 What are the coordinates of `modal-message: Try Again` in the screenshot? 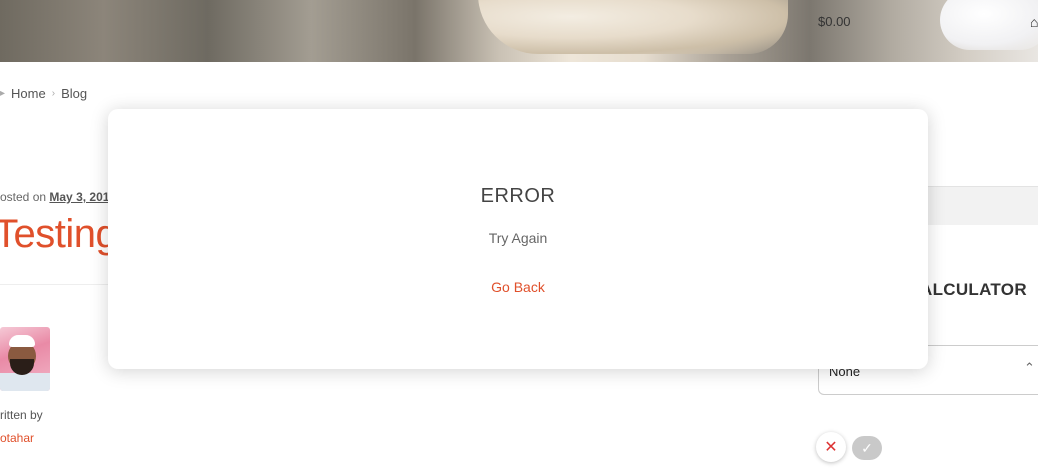 It's located at (518, 238).